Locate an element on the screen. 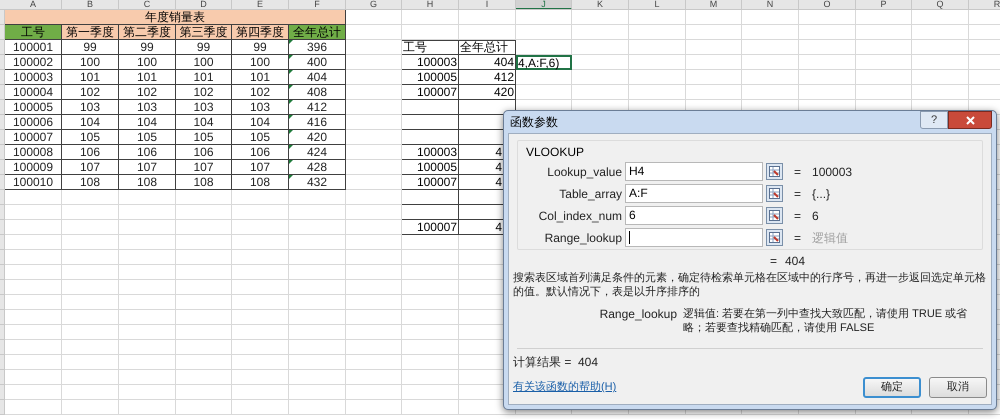 Image resolution: width=1000 pixels, height=419 pixels. column-header: K is located at coordinates (600, 4).